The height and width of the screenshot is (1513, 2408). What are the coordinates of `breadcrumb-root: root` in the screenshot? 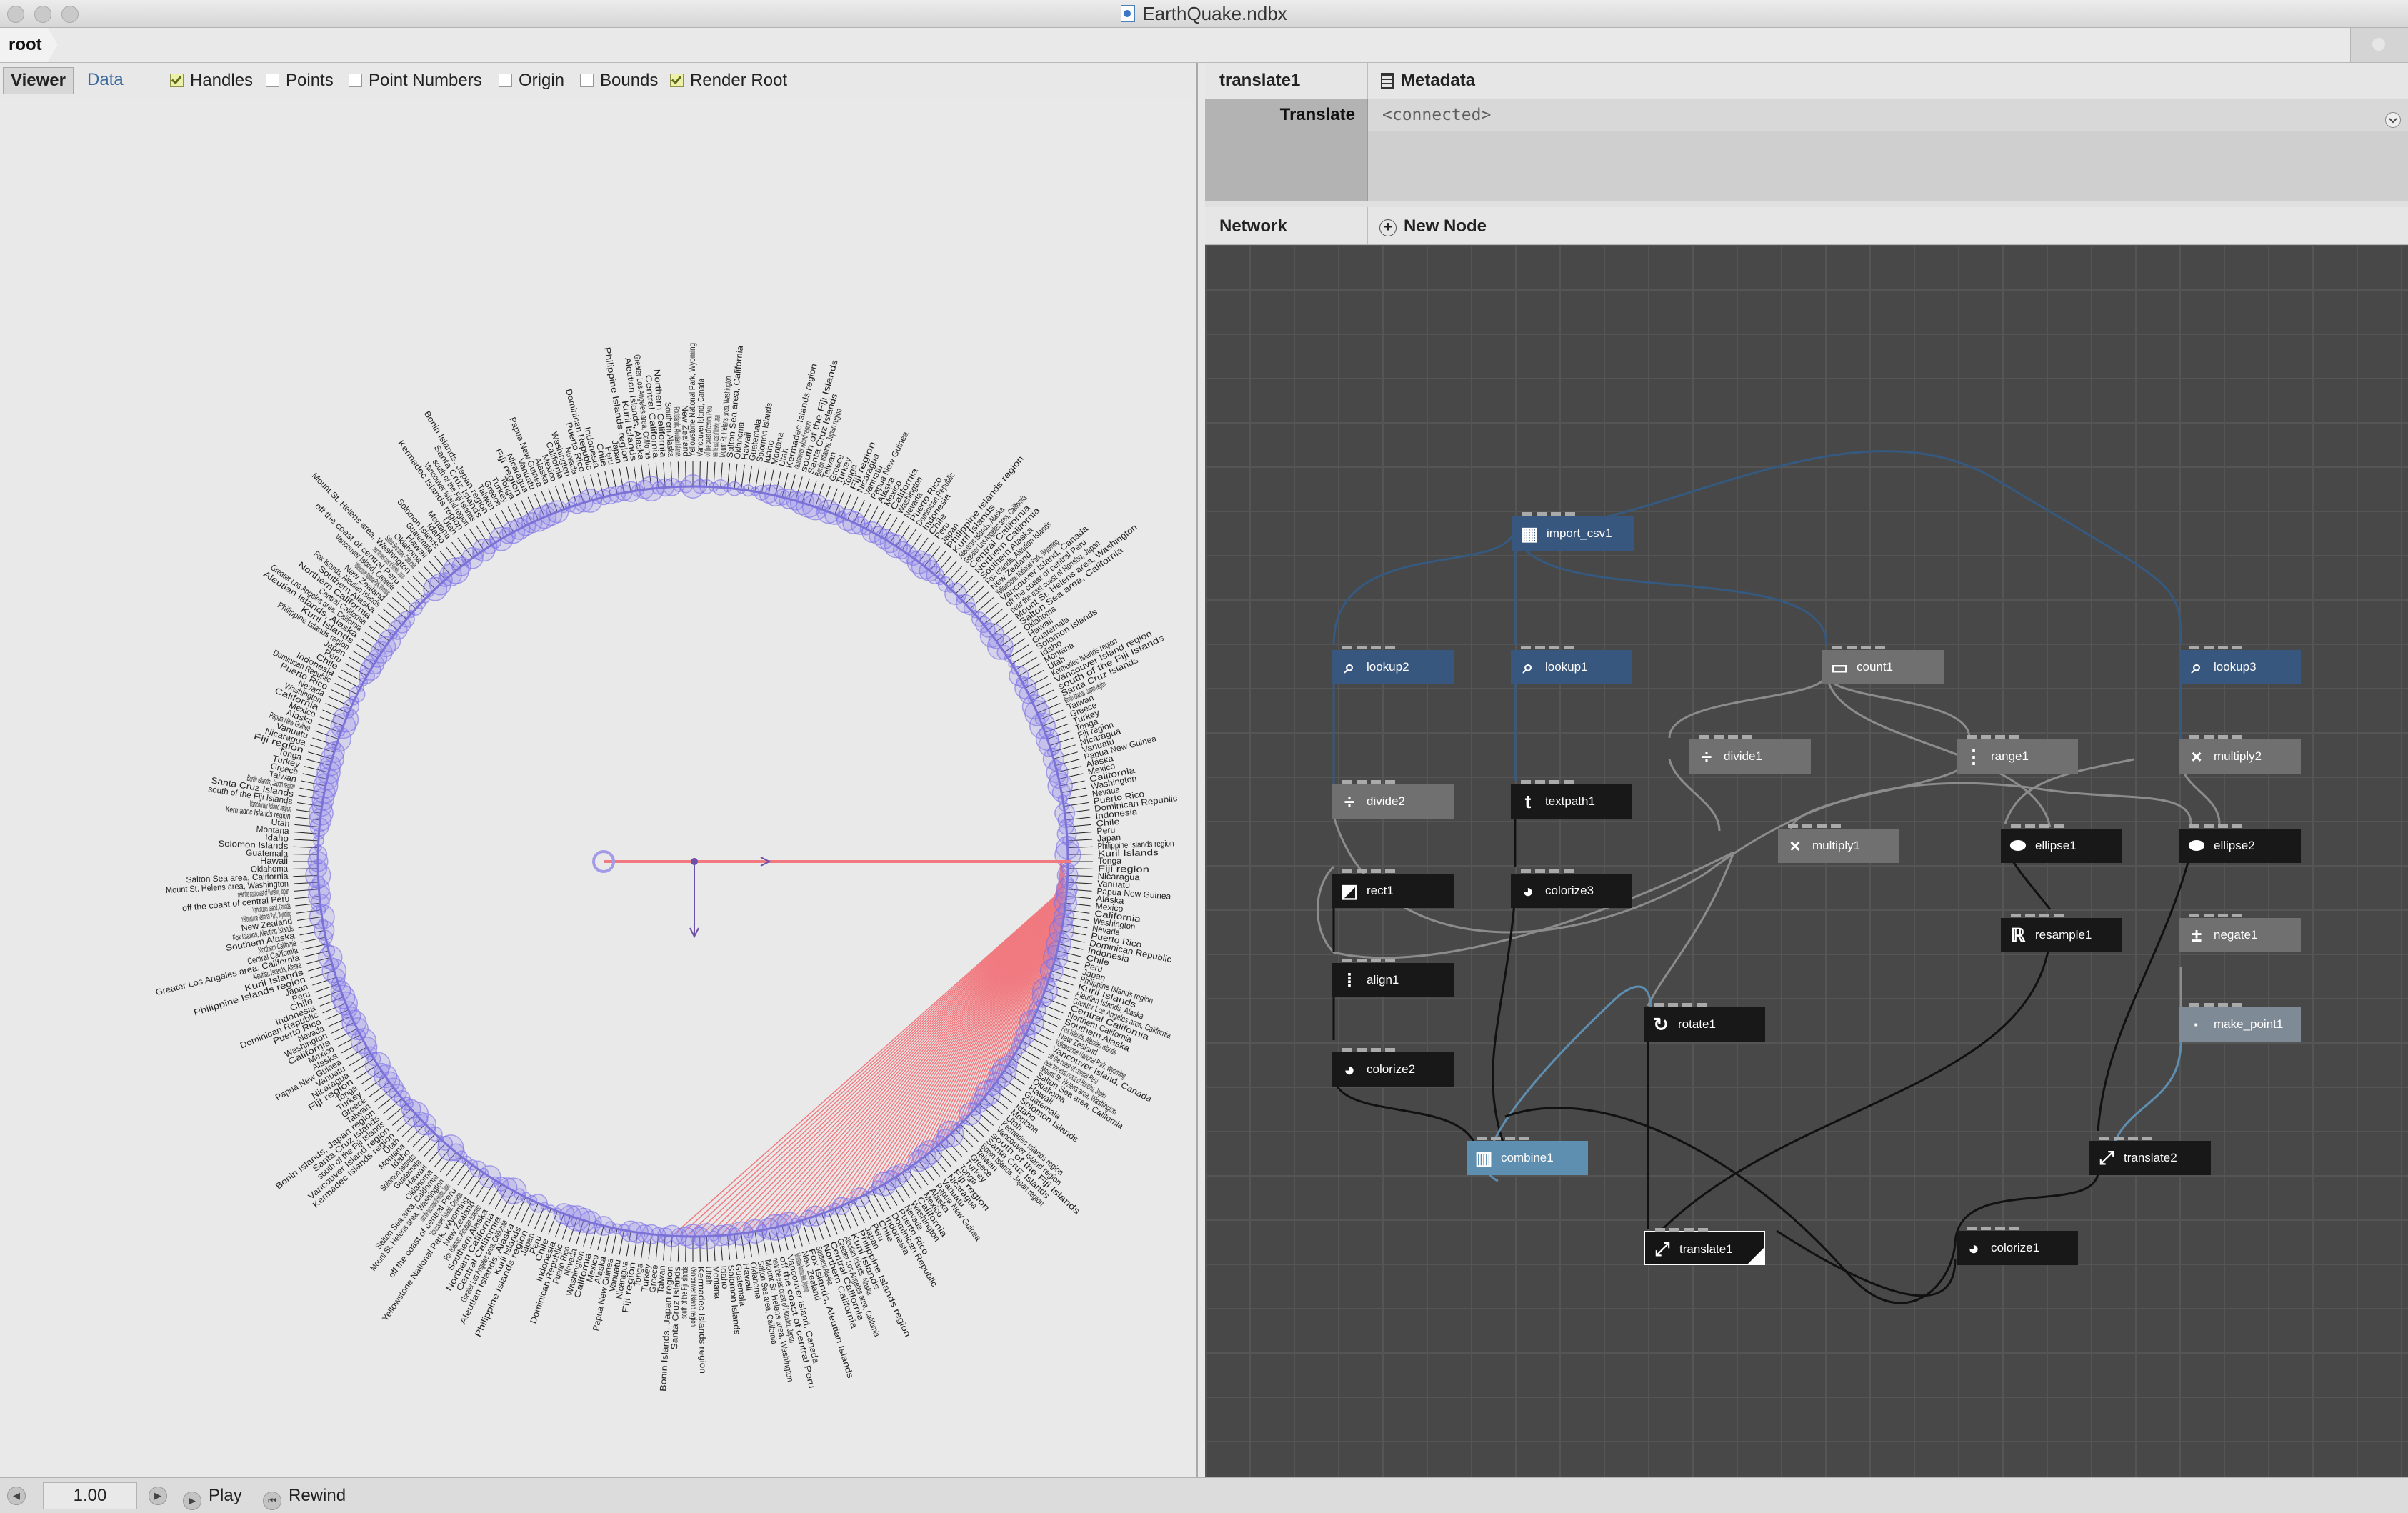 It's located at (29, 45).